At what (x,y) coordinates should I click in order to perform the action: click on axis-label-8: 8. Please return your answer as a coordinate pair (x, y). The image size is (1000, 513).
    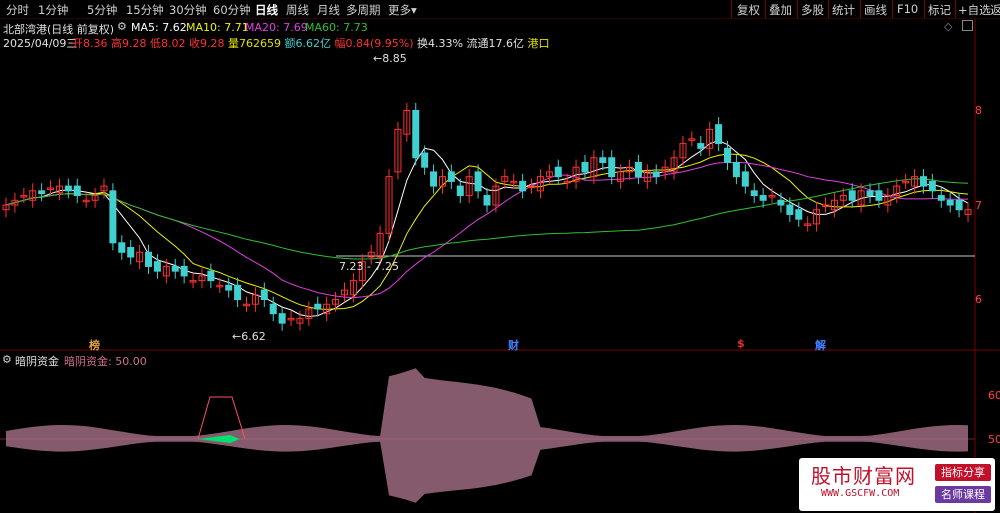
    Looking at the image, I should click on (978, 110).